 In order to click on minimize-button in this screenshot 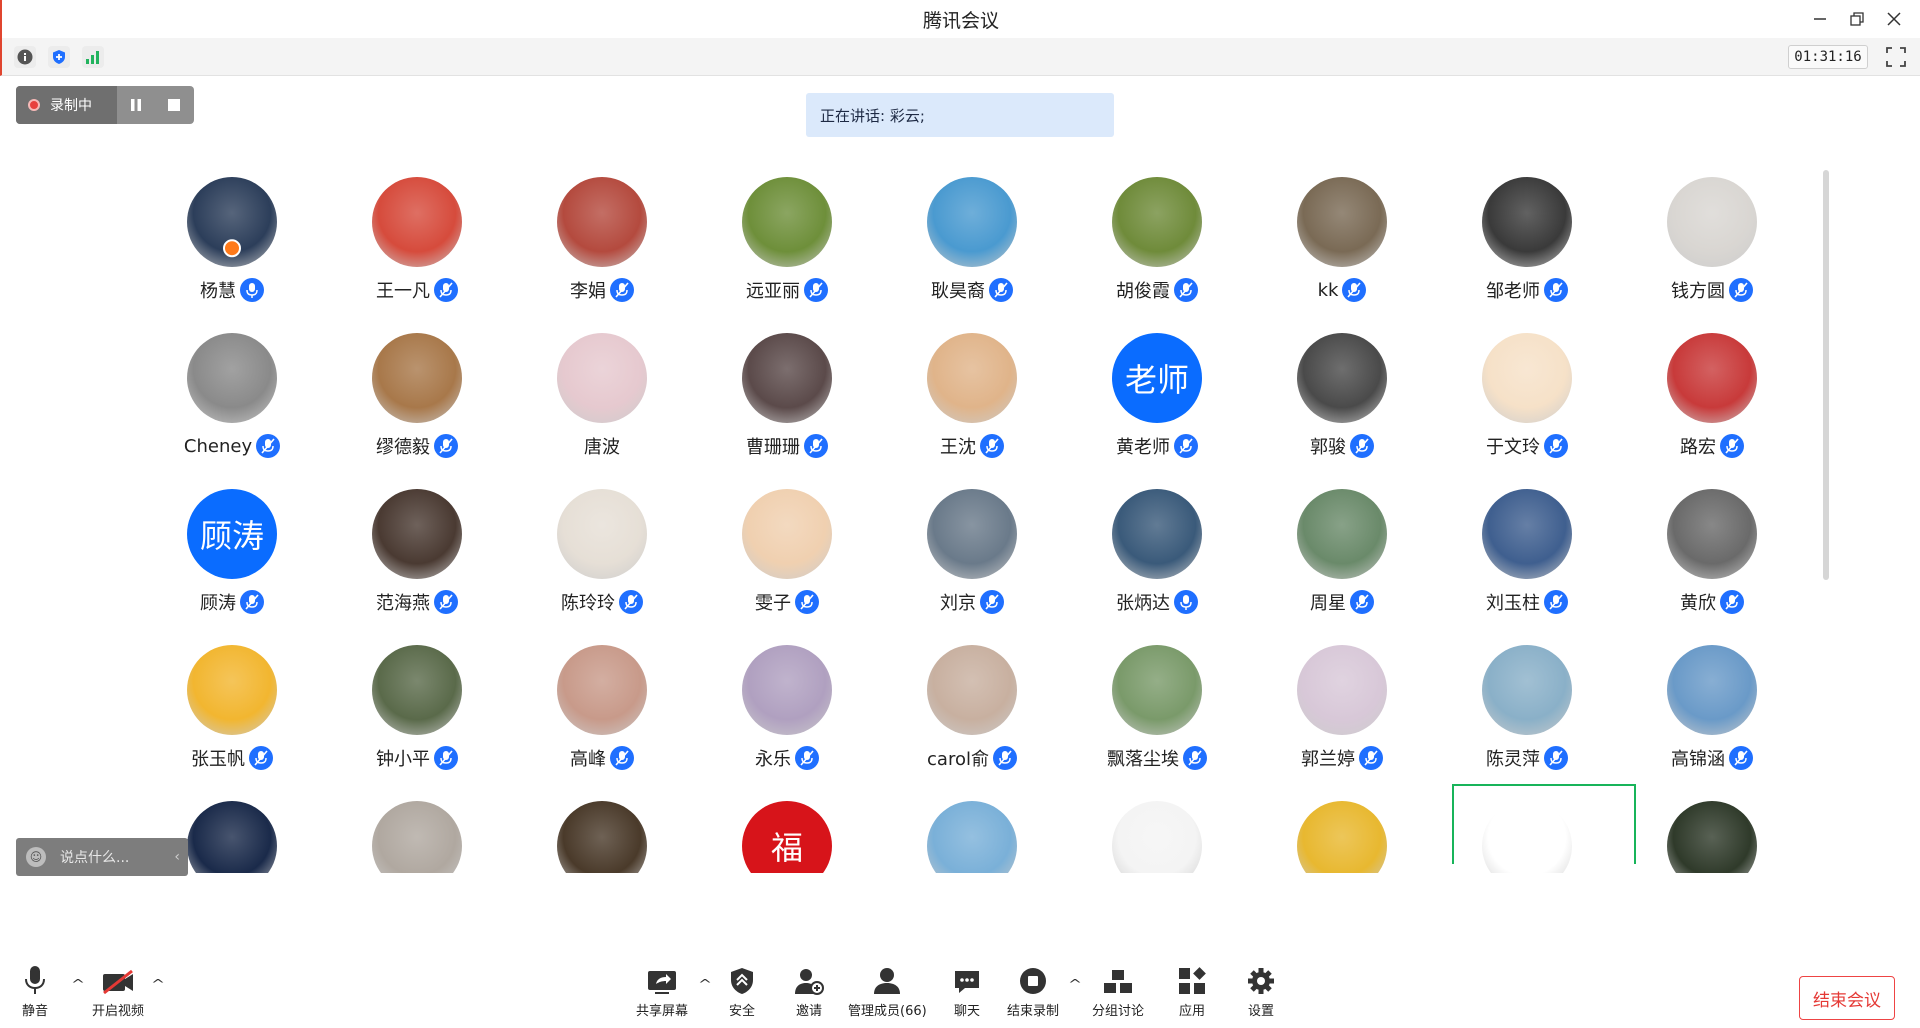, I will do `click(1819, 19)`.